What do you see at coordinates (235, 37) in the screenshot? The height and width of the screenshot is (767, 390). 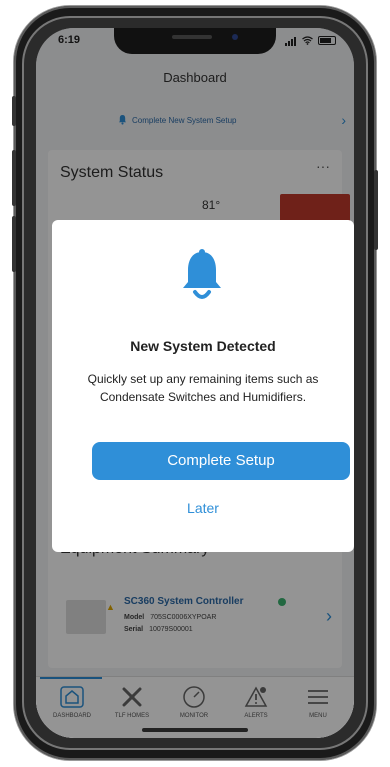 I see `camera` at bounding box center [235, 37].